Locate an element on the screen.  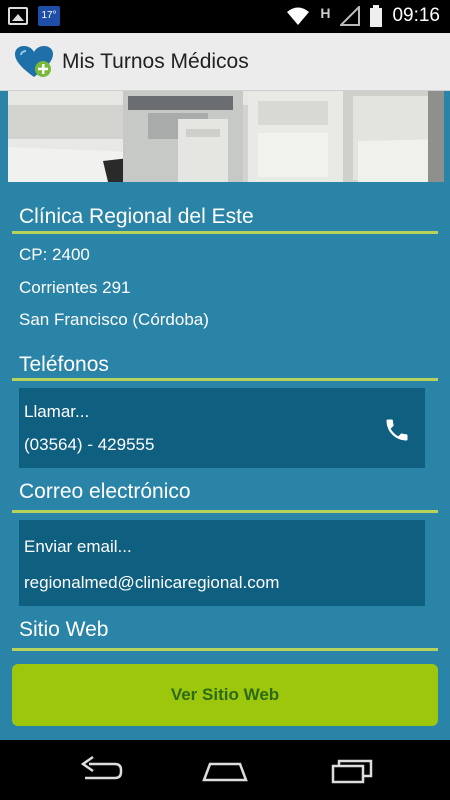
status-right-icons: H 09:16 is located at coordinates (363, 16).